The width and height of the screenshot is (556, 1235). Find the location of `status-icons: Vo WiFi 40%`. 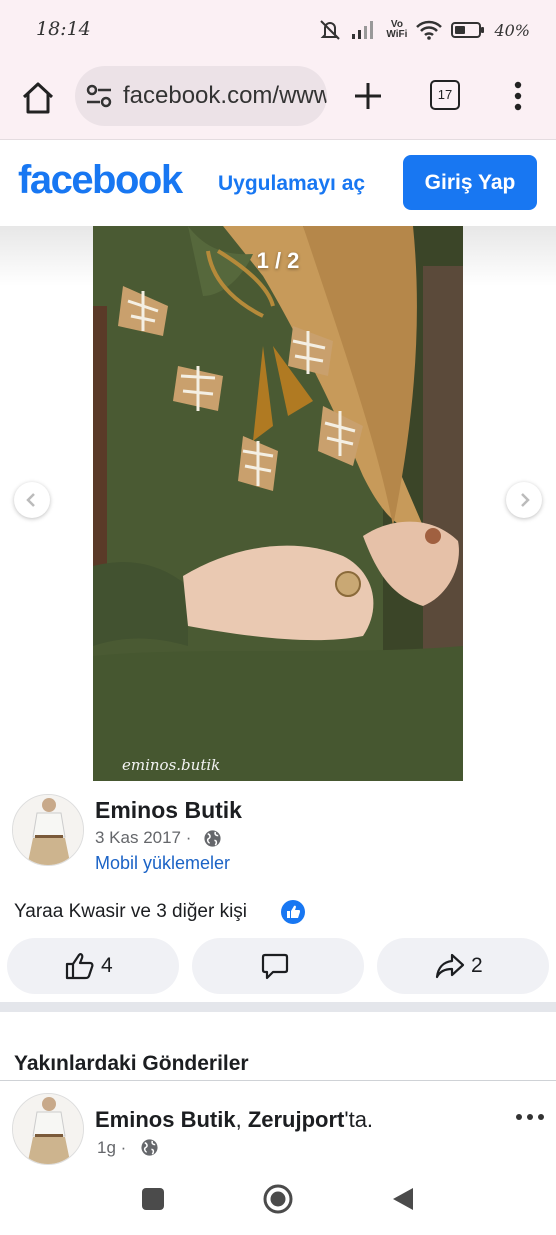

status-icons: Vo WiFi 40% is located at coordinates (424, 30).